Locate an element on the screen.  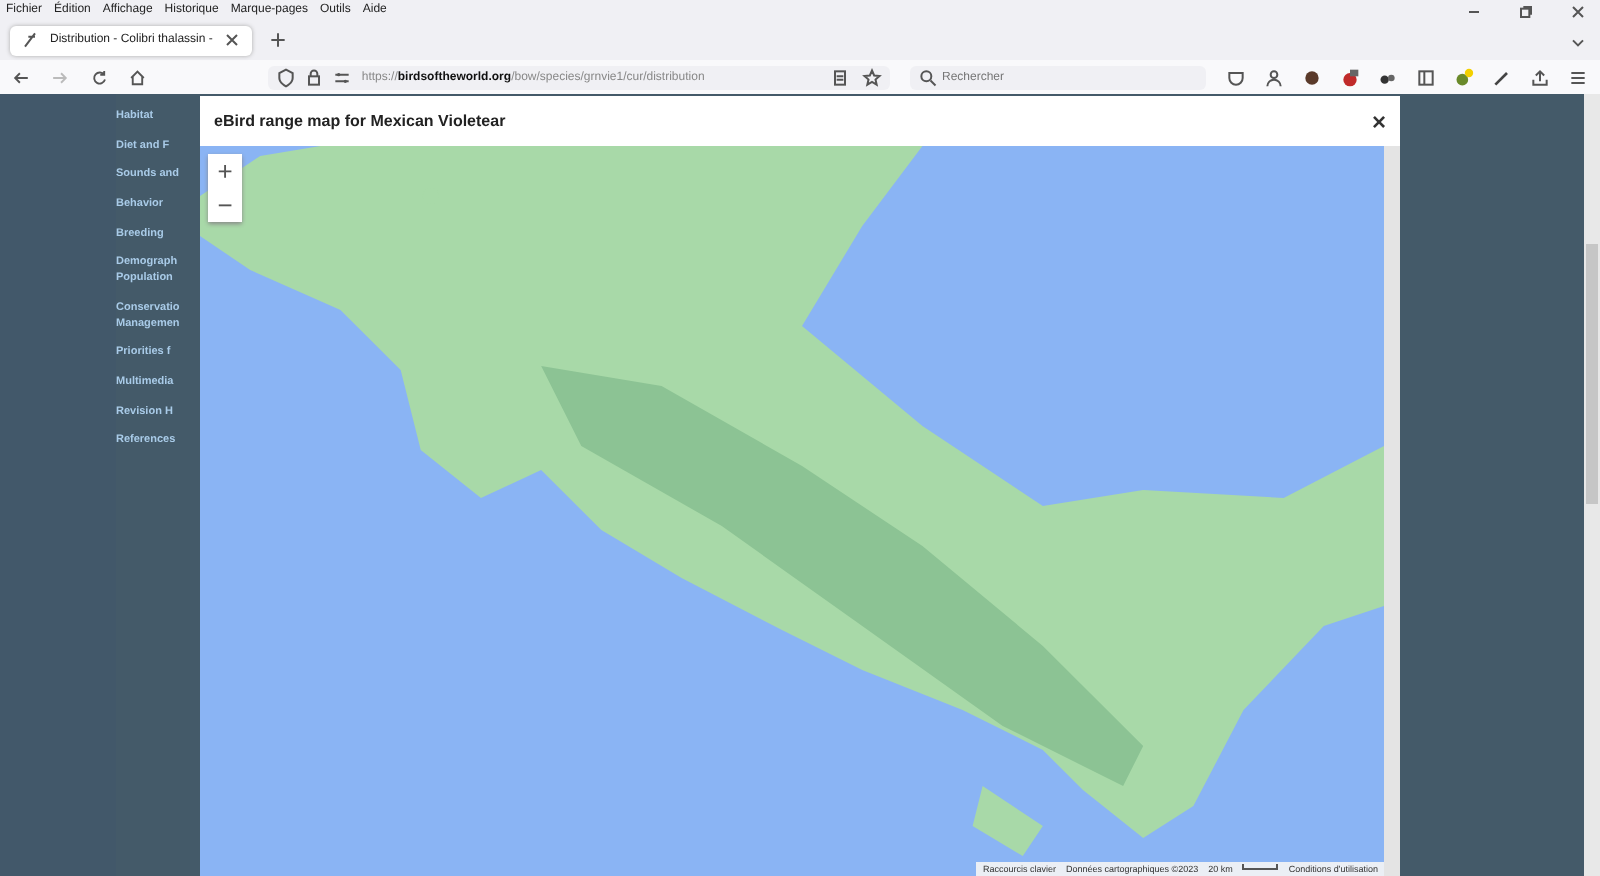
restore-icon is located at coordinates (1526, 12).